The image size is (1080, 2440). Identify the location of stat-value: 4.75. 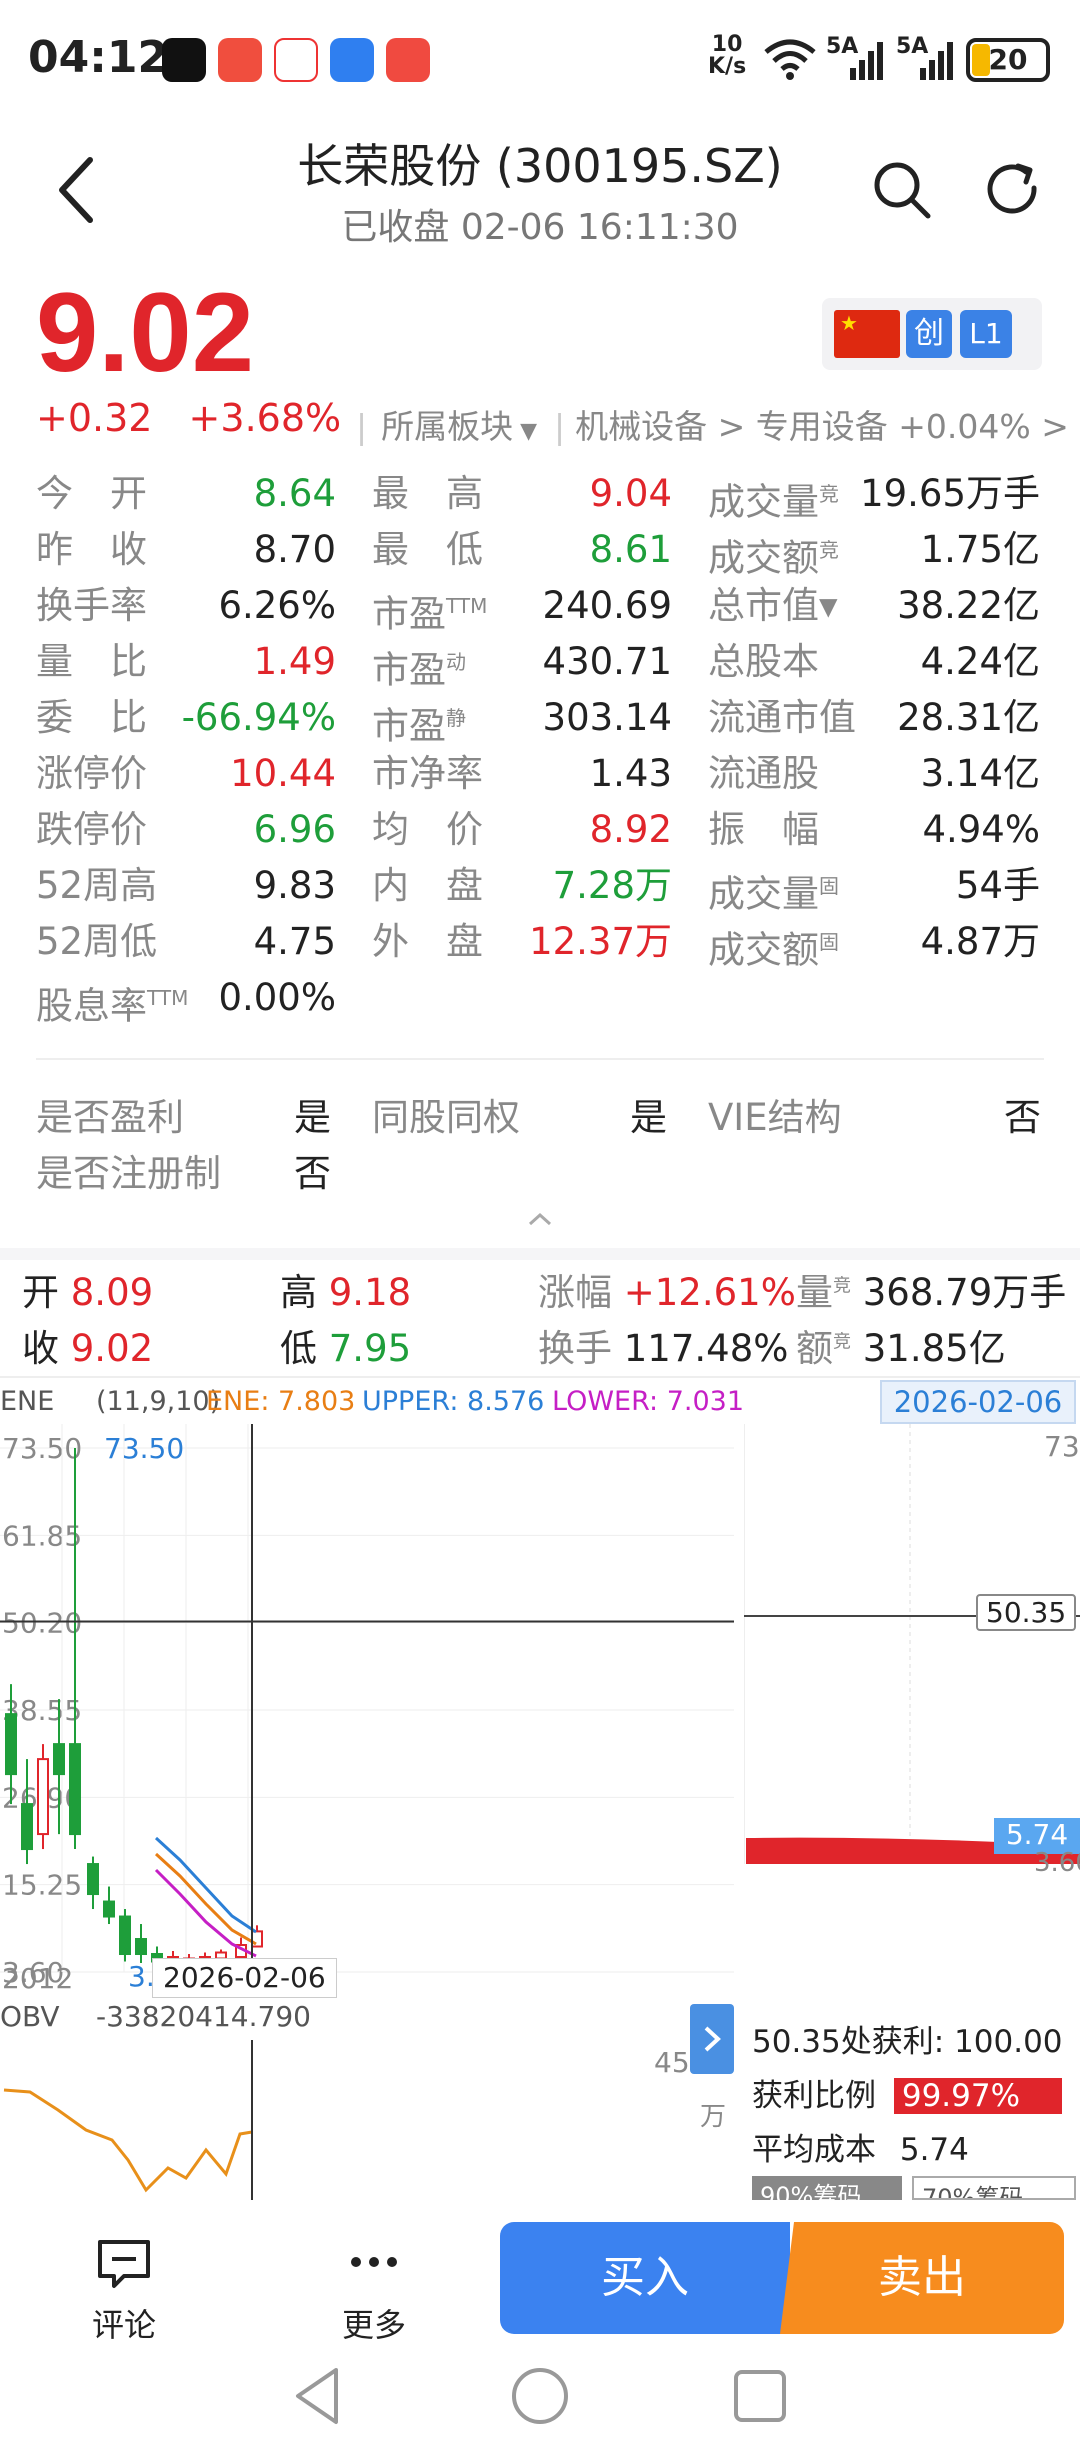
(294, 941).